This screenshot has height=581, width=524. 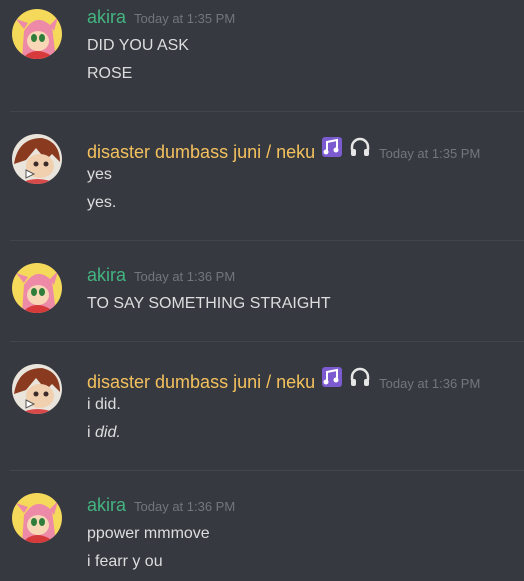 What do you see at coordinates (102, 202) in the screenshot?
I see `message-text: yes.` at bounding box center [102, 202].